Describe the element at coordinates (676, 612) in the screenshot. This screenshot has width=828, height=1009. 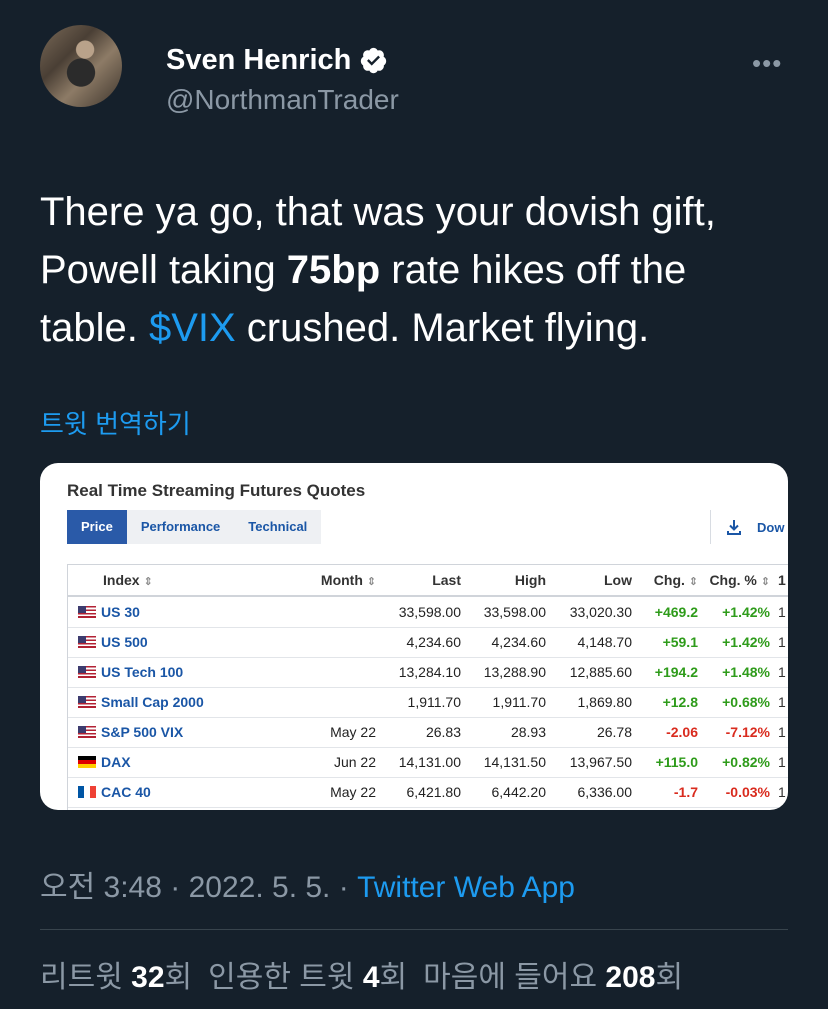
I see `row-chg: +469.2` at that location.